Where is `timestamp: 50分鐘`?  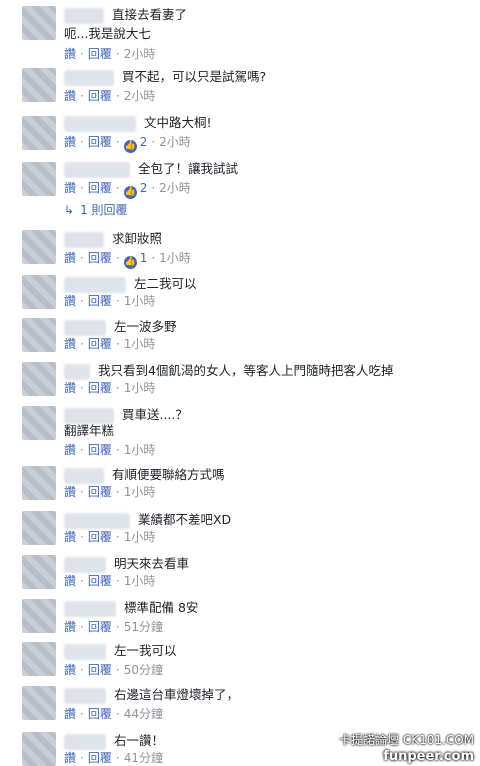 timestamp: 50分鐘 is located at coordinates (143, 670).